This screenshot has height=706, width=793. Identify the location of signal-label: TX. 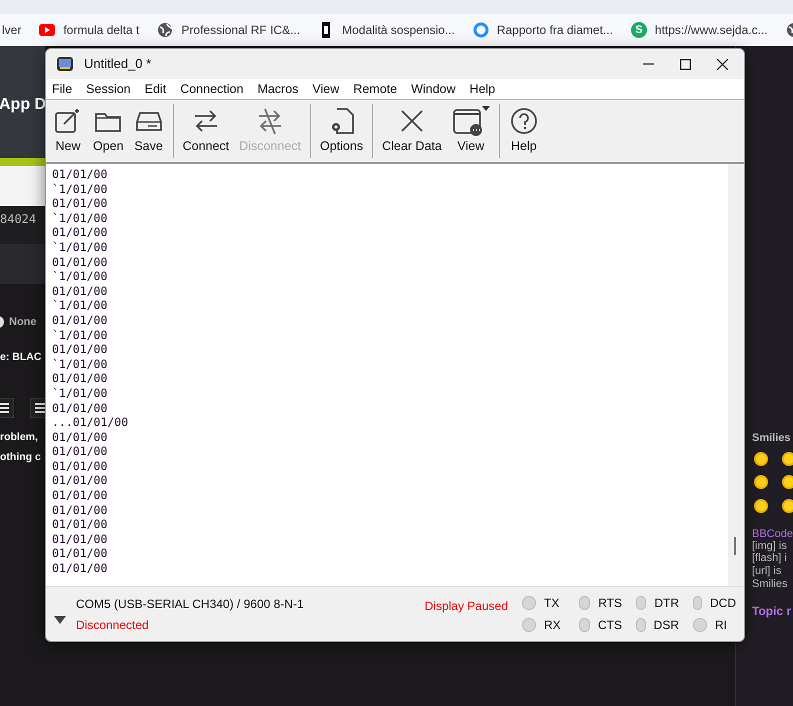
(552, 603).